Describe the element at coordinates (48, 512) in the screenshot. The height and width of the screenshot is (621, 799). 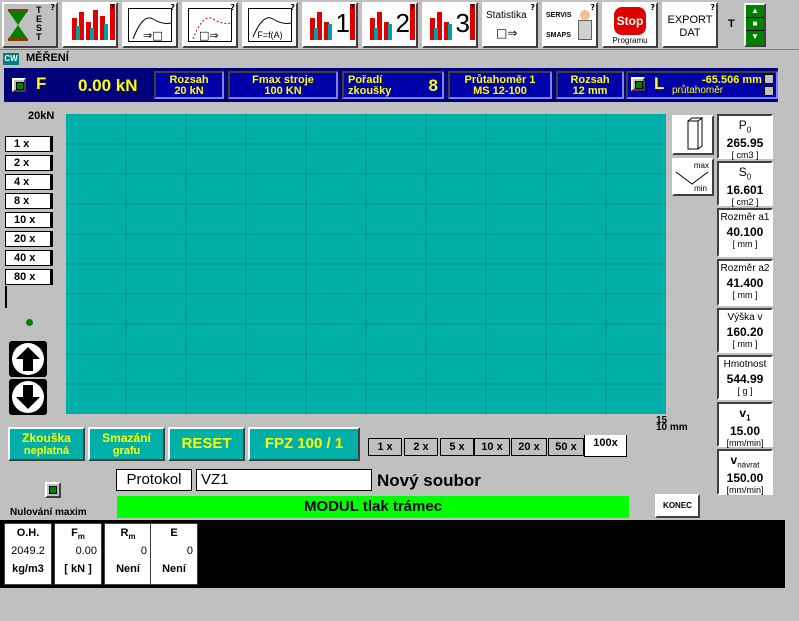
I see `nulovani-label: Nulování maxim` at that location.